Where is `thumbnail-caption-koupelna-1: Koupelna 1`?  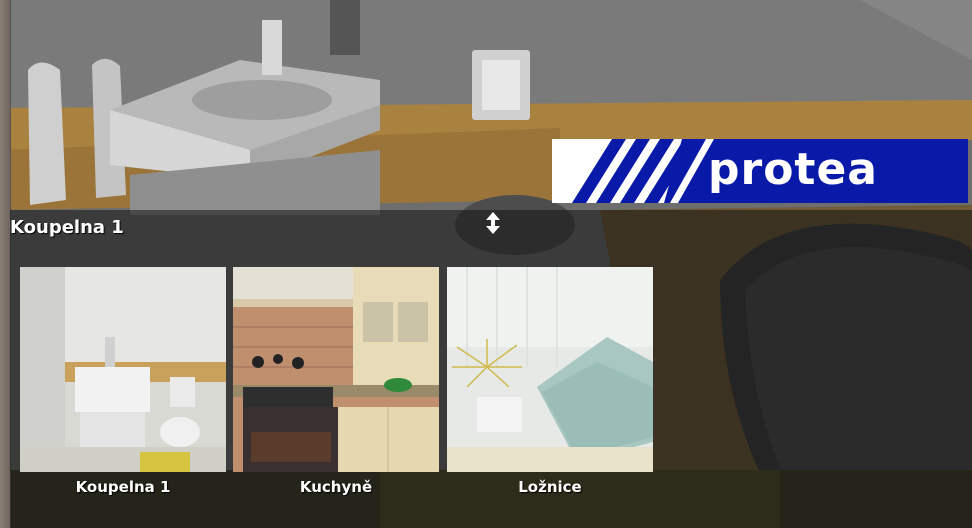 thumbnail-caption-koupelna-1: Koupelna 1 is located at coordinates (123, 487).